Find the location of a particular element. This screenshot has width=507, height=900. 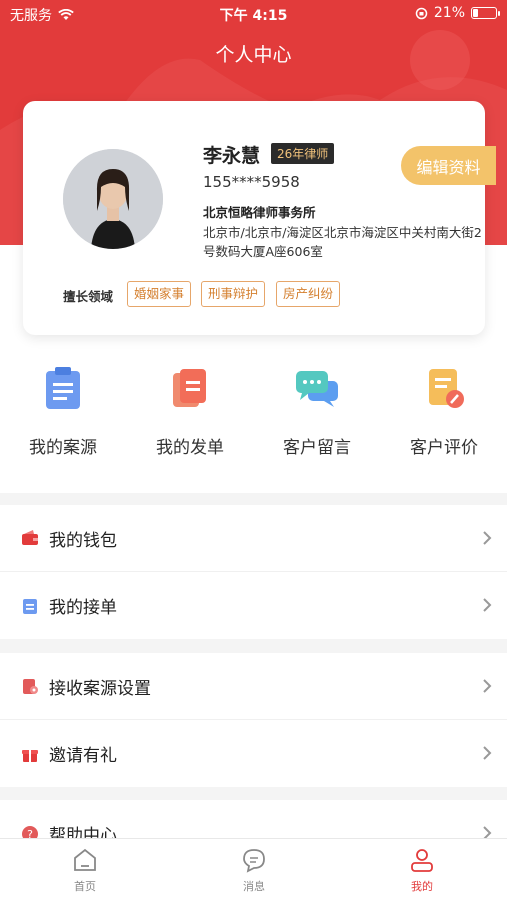

avatar is located at coordinates (113, 199).